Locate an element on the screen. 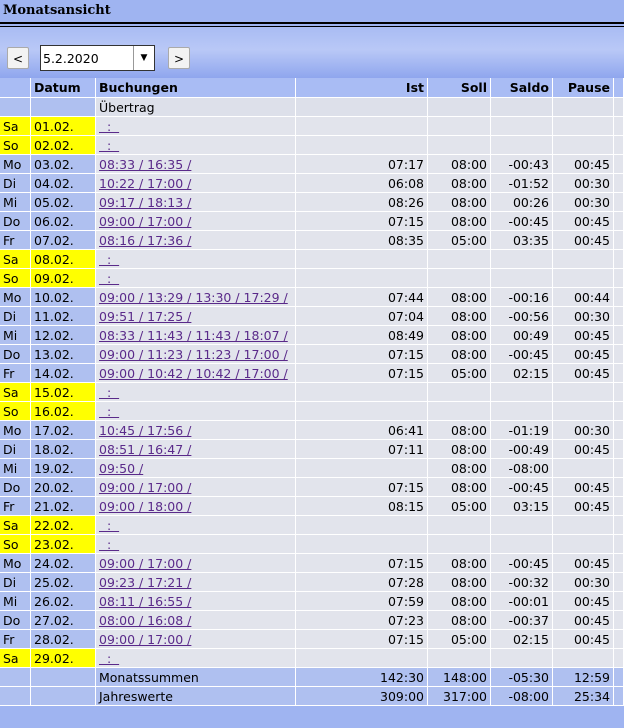  totals-weekday-cell is located at coordinates (15, 677).